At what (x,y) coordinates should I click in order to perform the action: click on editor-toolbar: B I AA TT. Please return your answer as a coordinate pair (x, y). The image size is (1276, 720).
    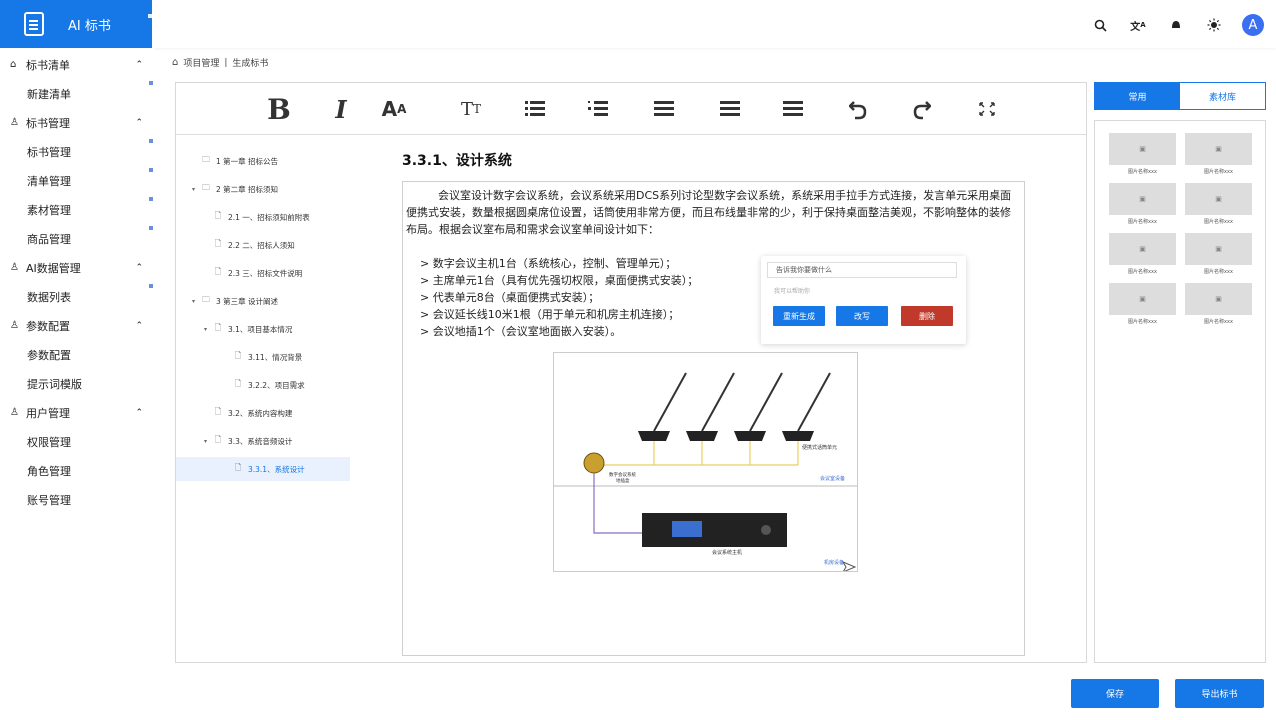
    Looking at the image, I should click on (631, 109).